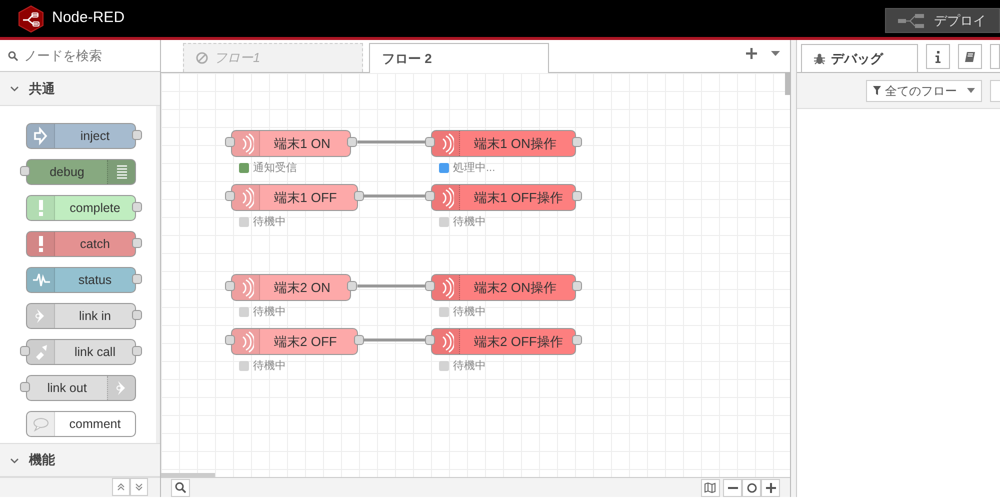 This screenshot has width=1000, height=500. Describe the element at coordinates (81, 316) in the screenshot. I see `palette-node: link in` at that location.